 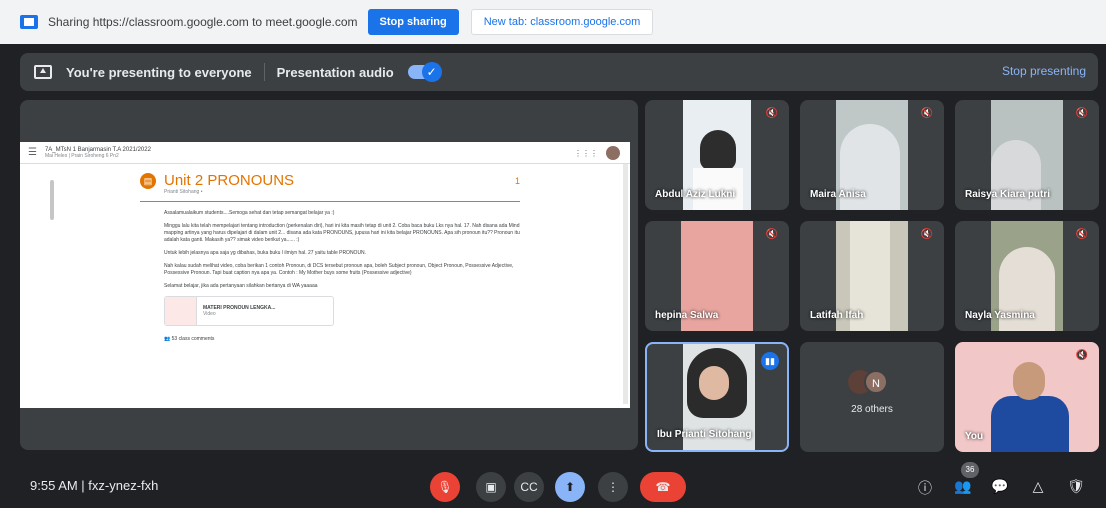 I want to click on participant-name: Ibu Prianti Sitohang, so click(x=704, y=434).